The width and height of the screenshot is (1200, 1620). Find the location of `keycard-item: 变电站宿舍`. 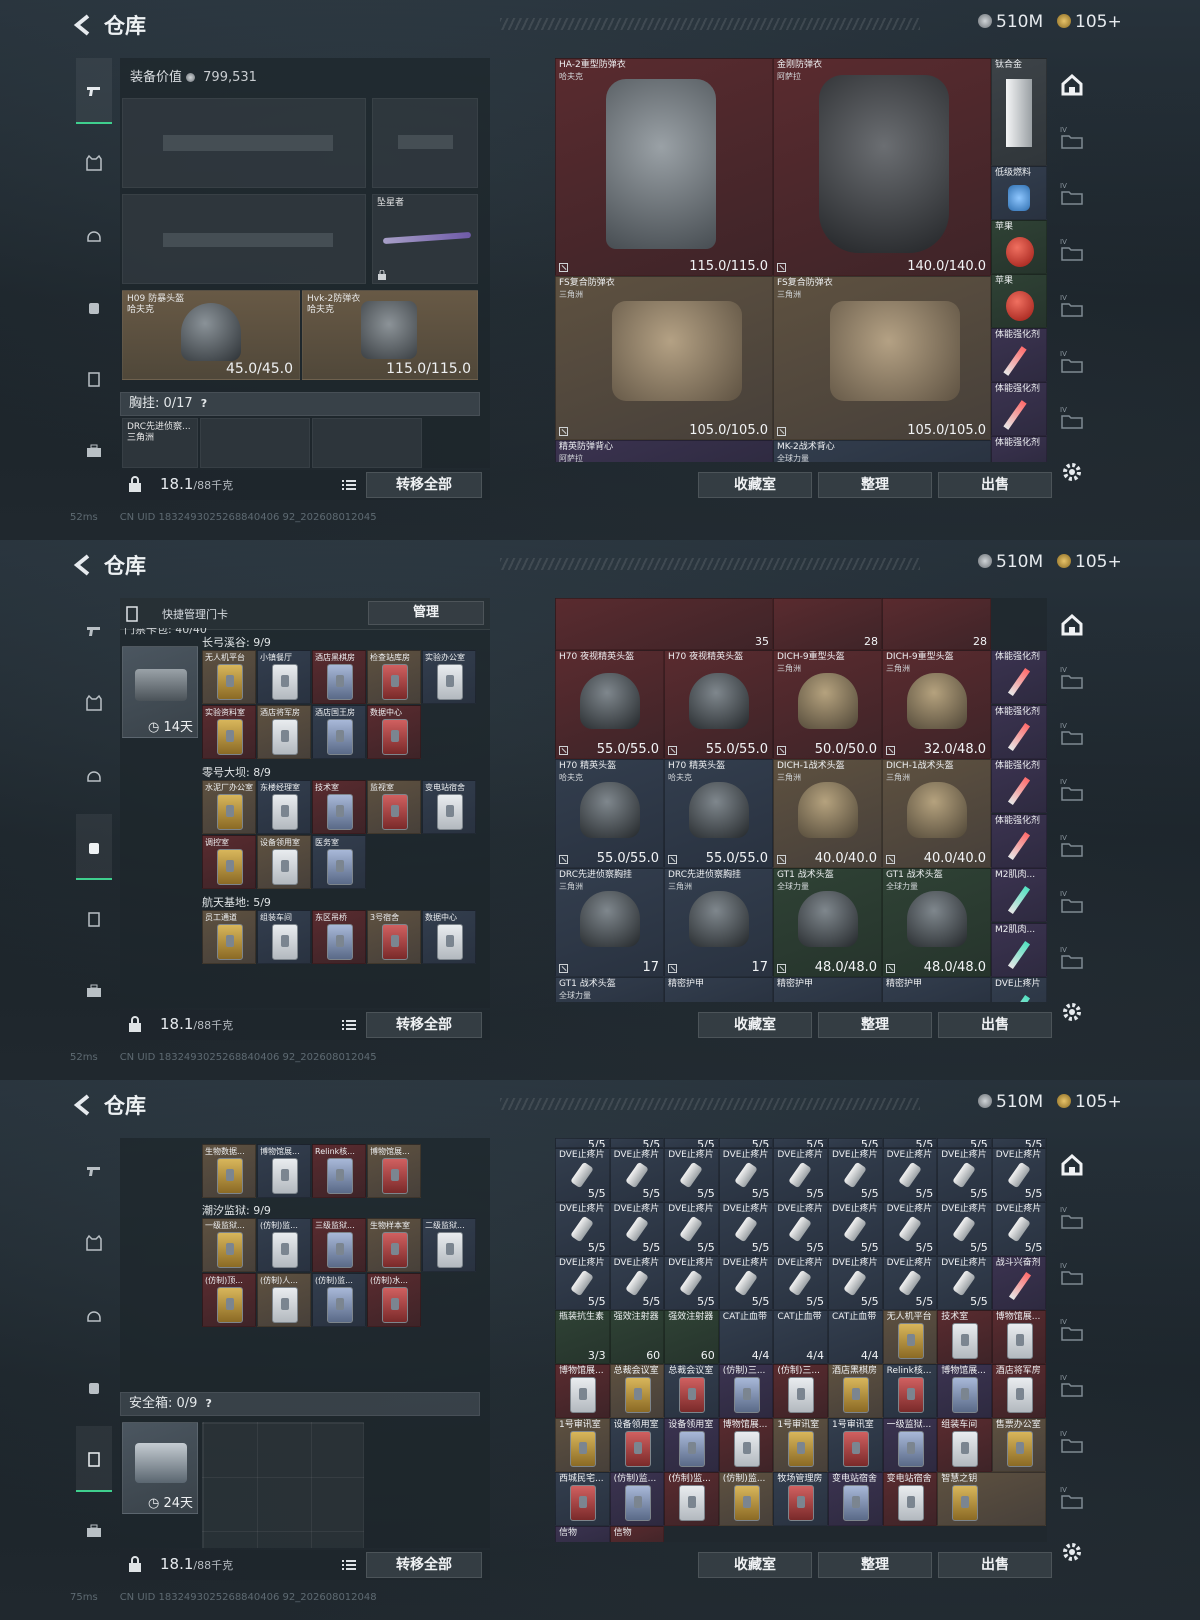

keycard-item: 变电站宿舍 is located at coordinates (449, 807).